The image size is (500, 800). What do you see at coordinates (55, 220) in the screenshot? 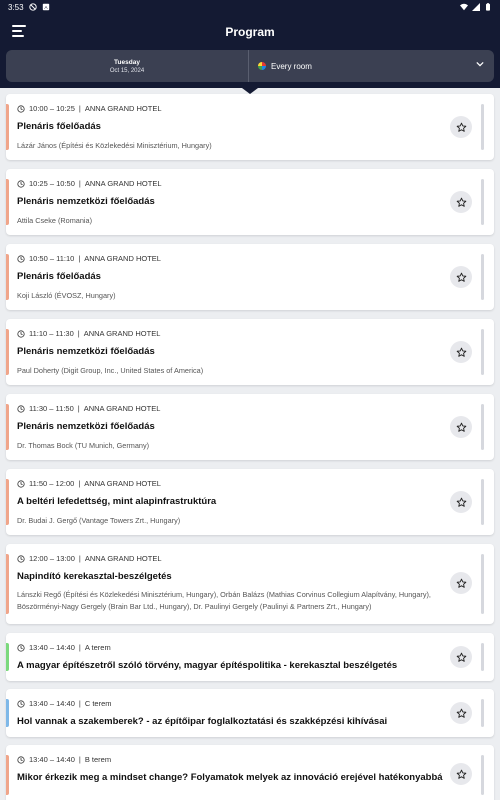
I see `session-speakers: Attila Cseke (Romania)` at bounding box center [55, 220].